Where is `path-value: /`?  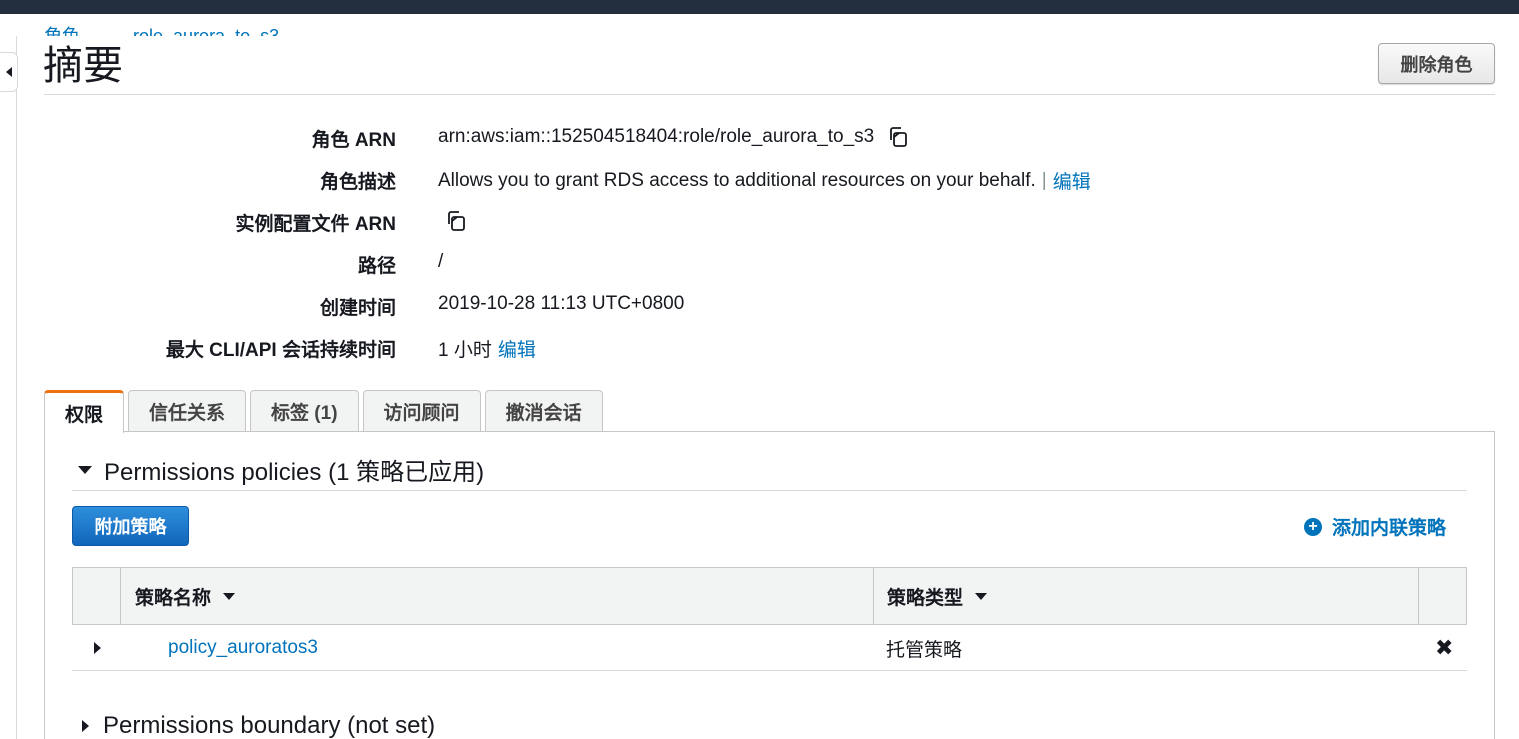
path-value: / is located at coordinates (441, 261).